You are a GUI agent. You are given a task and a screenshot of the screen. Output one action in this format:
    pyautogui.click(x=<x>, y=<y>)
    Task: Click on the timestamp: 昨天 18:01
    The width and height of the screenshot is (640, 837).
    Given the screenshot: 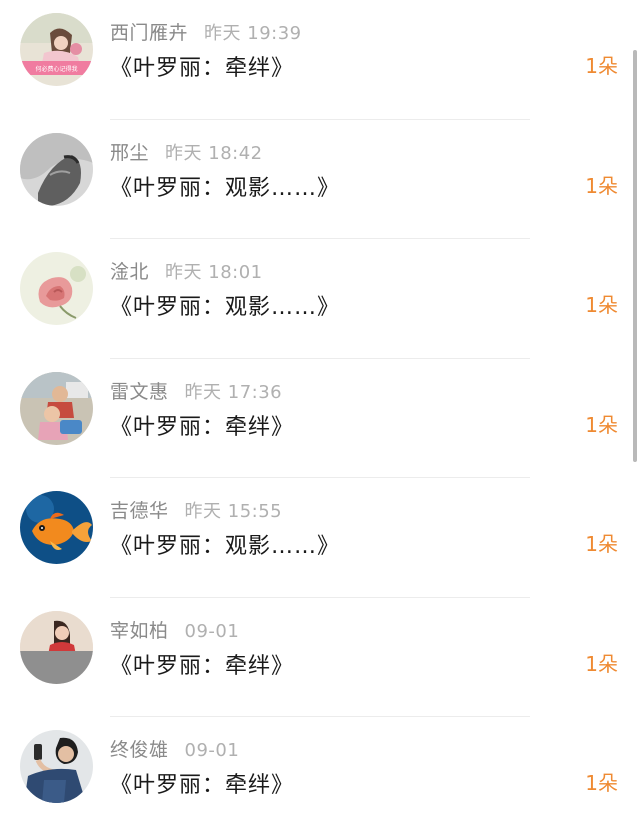 What is the action you would take?
    pyautogui.click(x=214, y=272)
    